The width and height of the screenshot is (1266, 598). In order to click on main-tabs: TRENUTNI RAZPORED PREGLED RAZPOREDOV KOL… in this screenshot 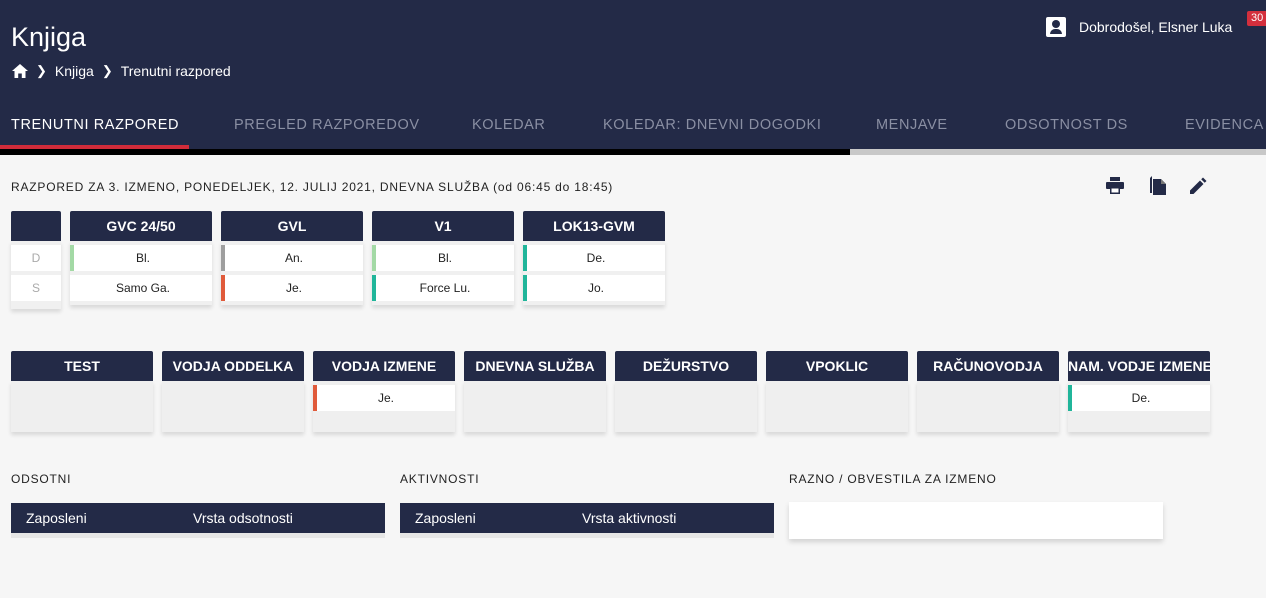, I will do `click(633, 132)`.